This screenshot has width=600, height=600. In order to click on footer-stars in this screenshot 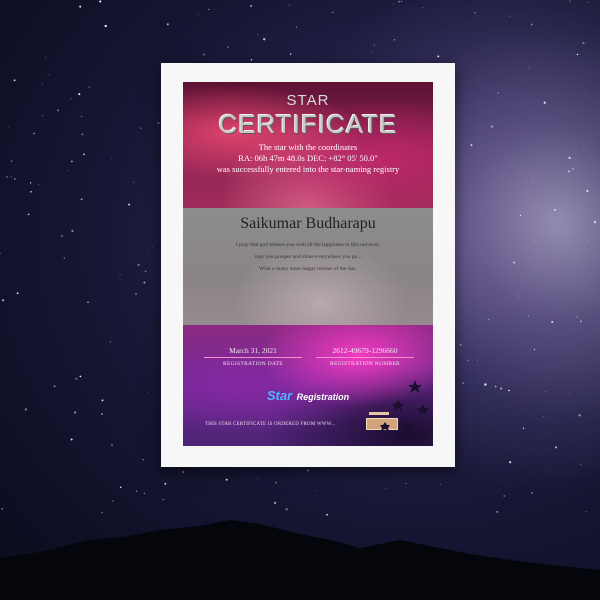, I will do `click(404, 410)`.